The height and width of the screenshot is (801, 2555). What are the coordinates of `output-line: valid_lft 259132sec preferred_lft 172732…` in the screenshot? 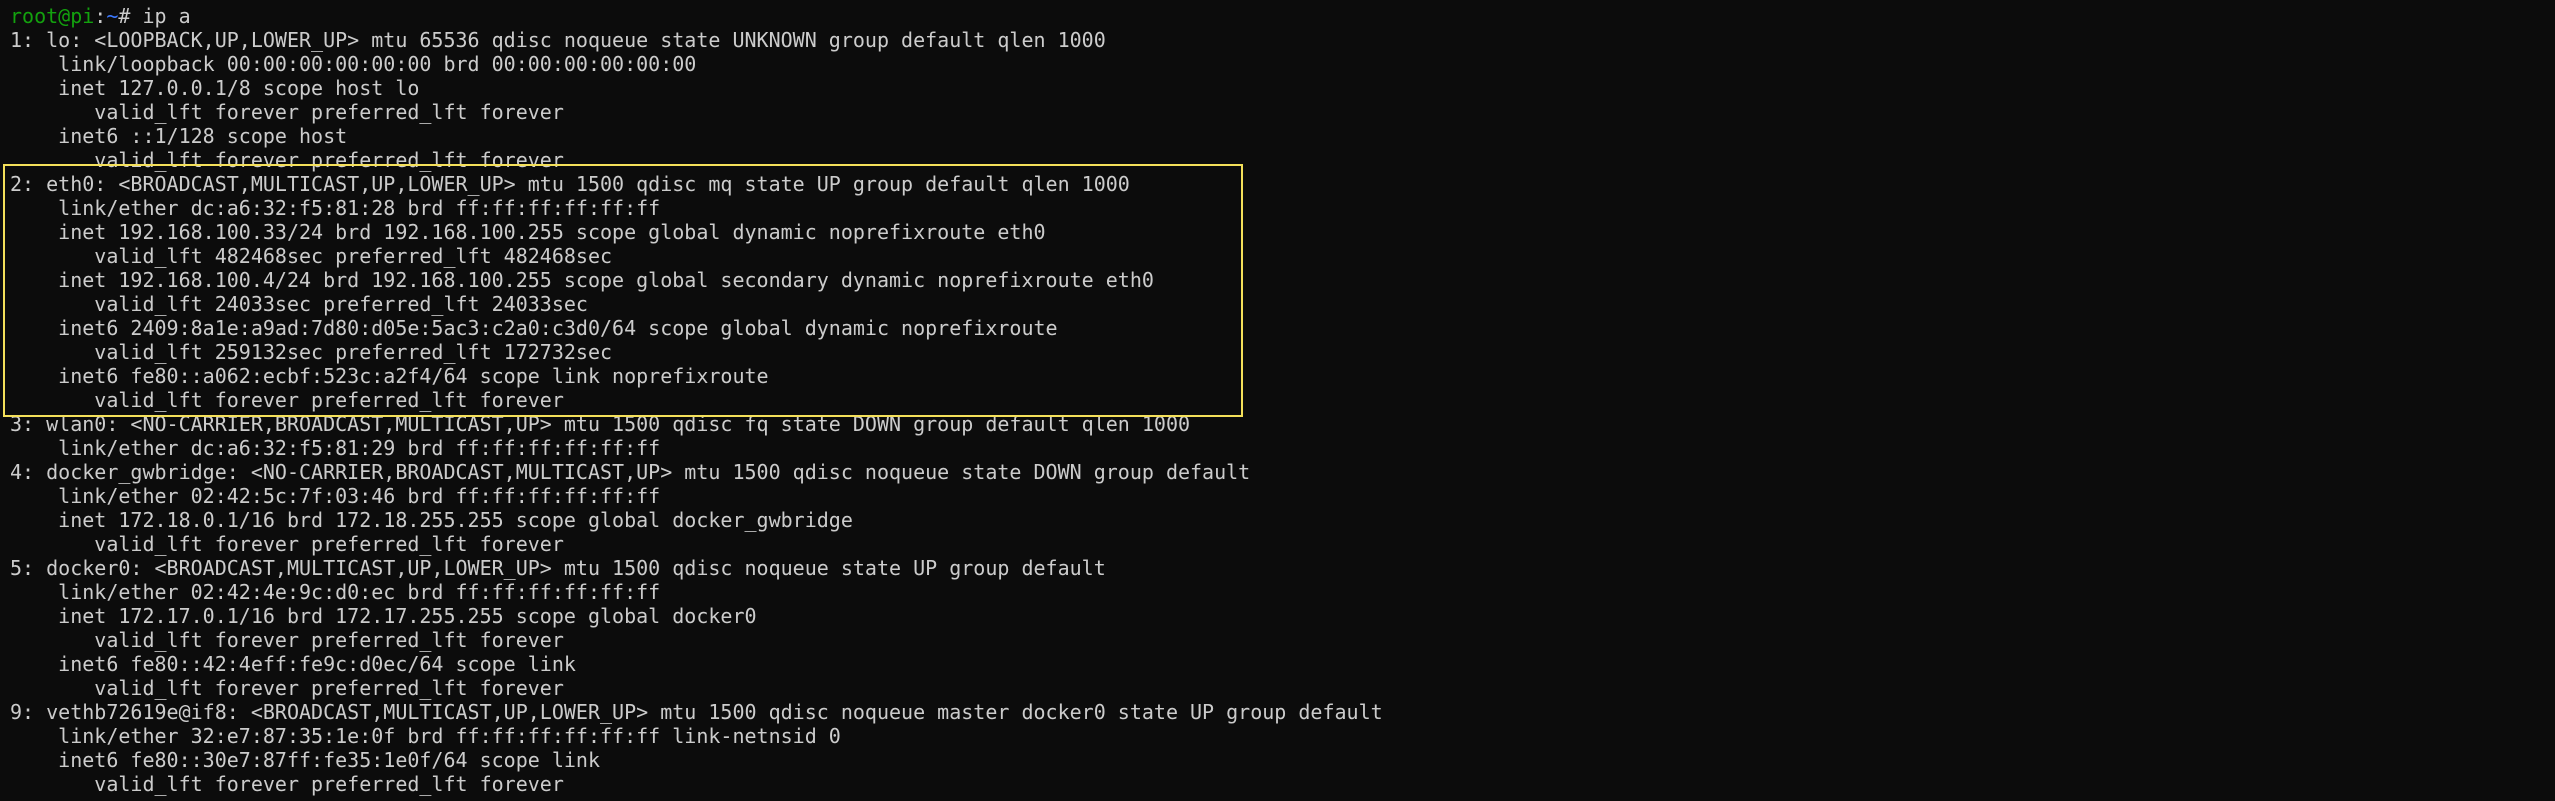 It's located at (311, 352).